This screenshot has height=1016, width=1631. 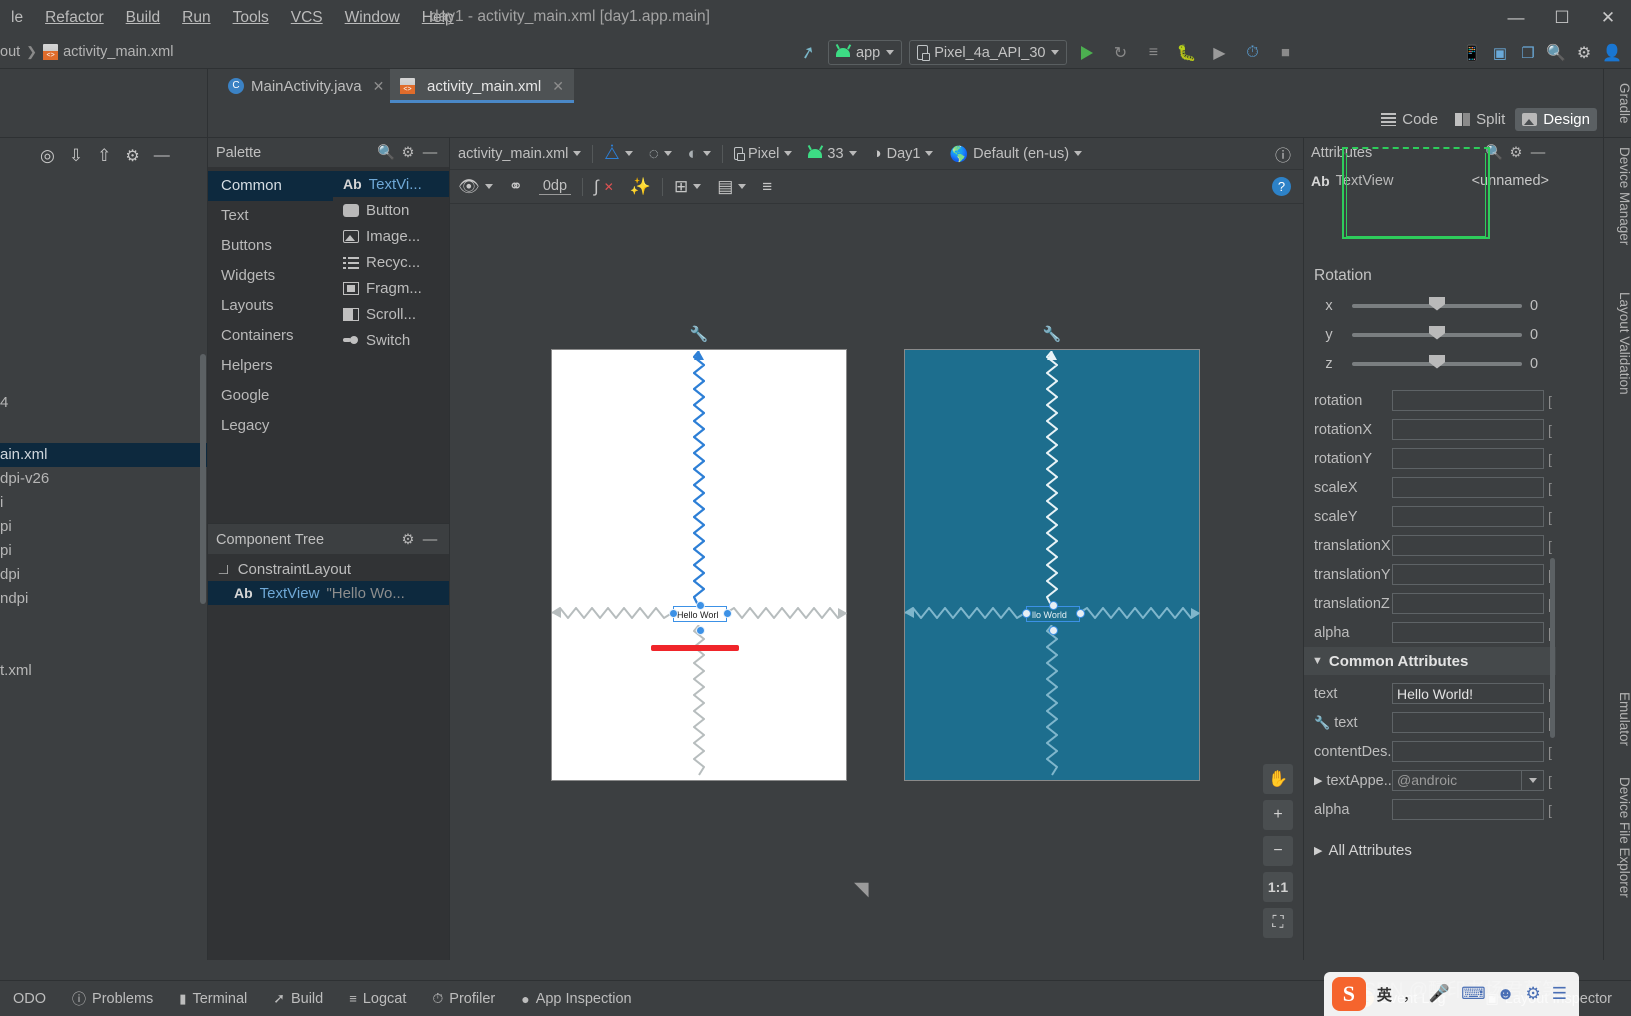 I want to click on slider-track, so click(x=1437, y=361).